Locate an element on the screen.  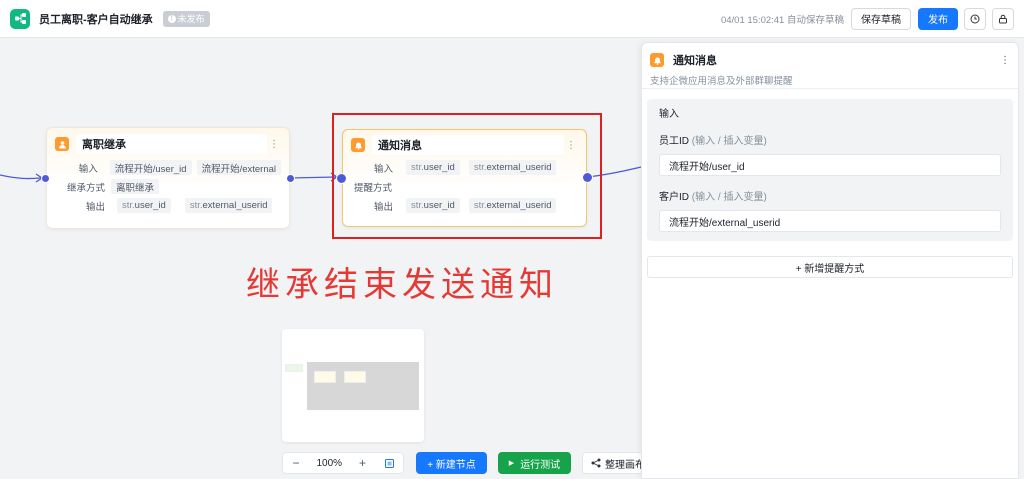
info-icon: ! is located at coordinates (171, 18).